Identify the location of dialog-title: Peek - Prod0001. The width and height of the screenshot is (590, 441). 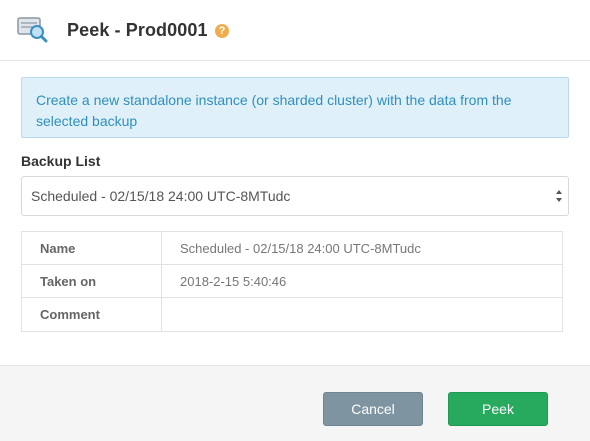
(137, 30).